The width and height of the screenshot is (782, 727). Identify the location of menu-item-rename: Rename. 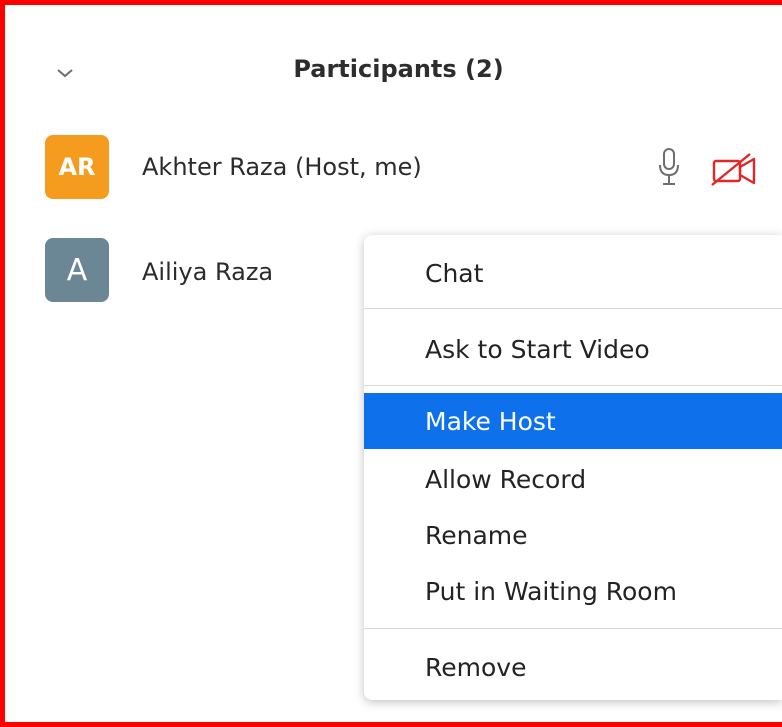
(573, 535).